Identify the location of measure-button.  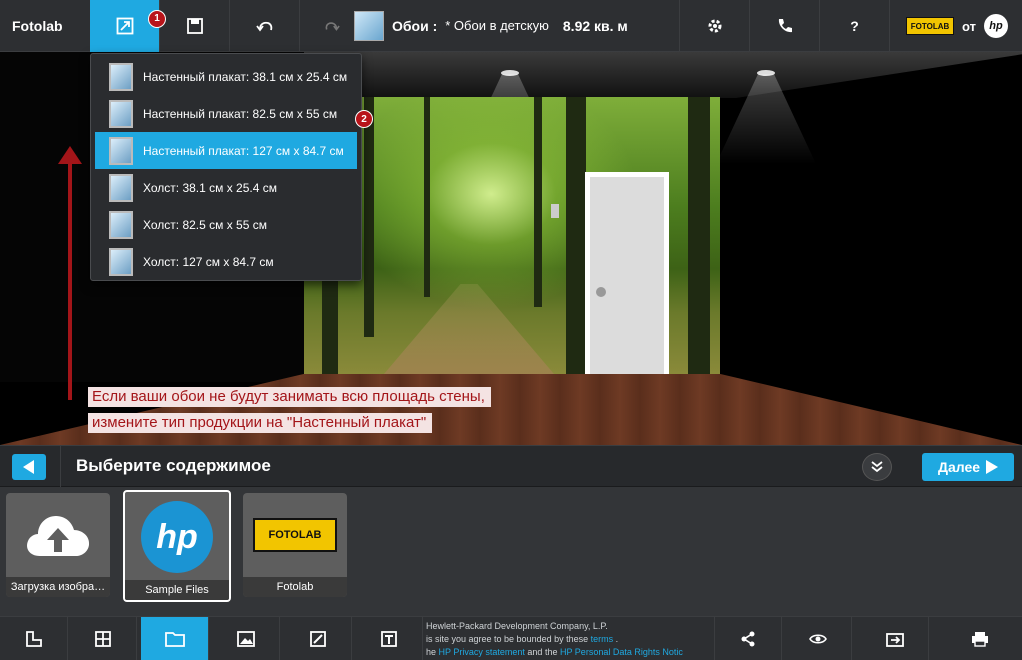
(34, 638).